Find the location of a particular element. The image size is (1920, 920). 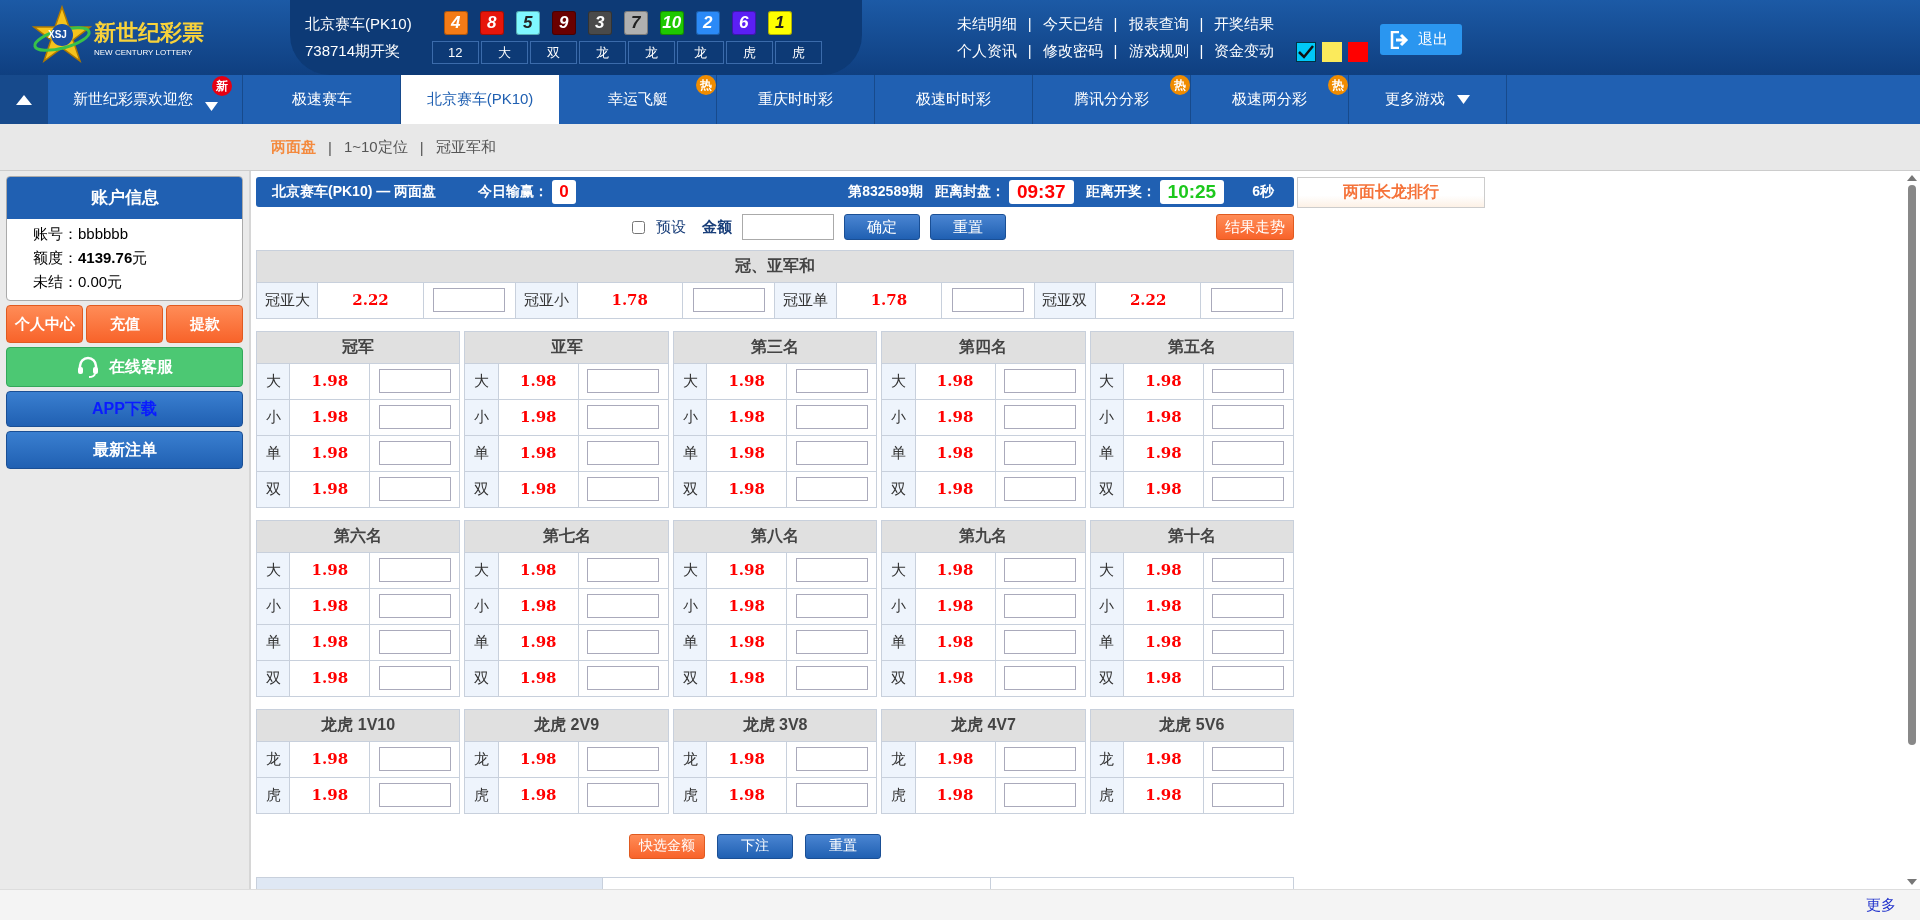

header-link: 个人资讯 is located at coordinates (986, 51).